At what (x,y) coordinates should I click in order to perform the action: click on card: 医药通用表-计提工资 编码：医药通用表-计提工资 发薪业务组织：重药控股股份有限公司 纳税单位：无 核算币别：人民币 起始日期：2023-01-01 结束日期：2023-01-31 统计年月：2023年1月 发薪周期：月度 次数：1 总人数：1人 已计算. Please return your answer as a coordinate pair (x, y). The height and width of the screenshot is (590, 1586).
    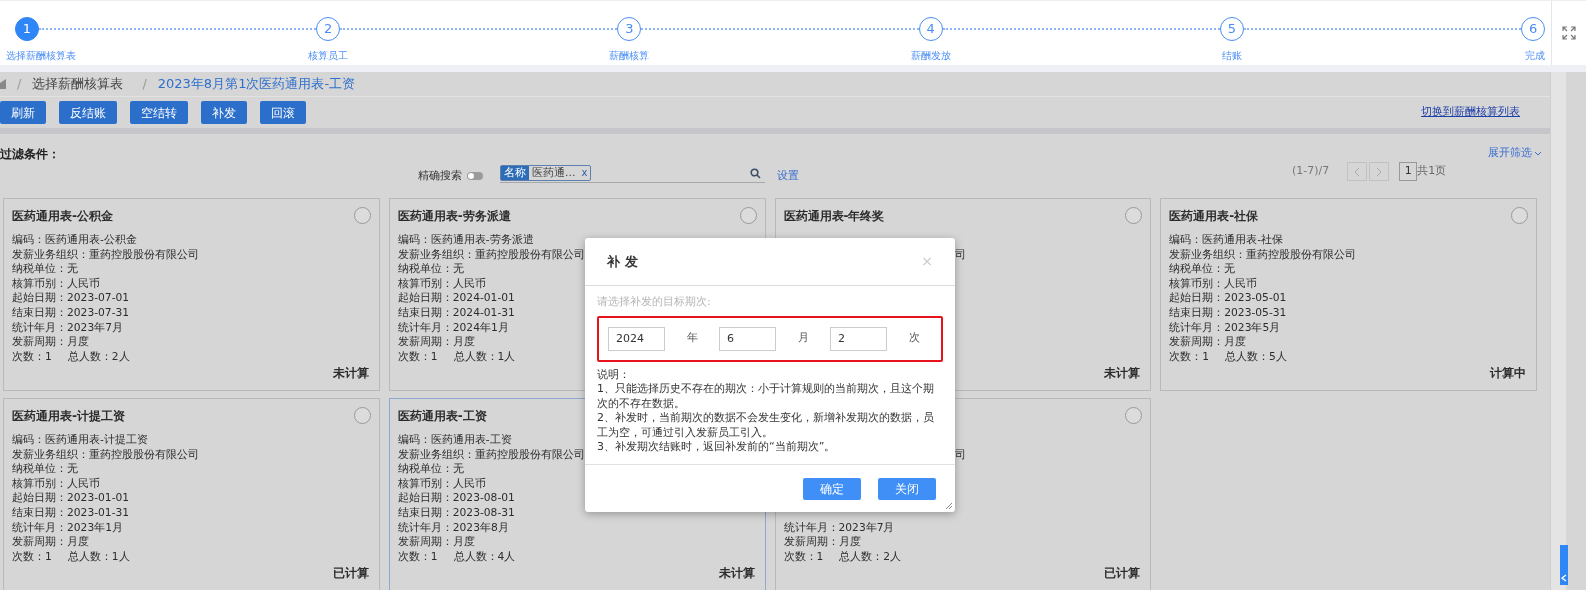
    Looking at the image, I should click on (191, 494).